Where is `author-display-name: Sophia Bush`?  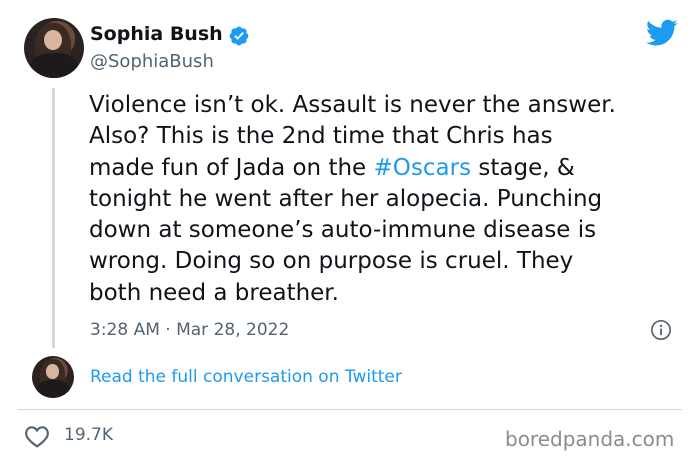 author-display-name: Sophia Bush is located at coordinates (156, 34).